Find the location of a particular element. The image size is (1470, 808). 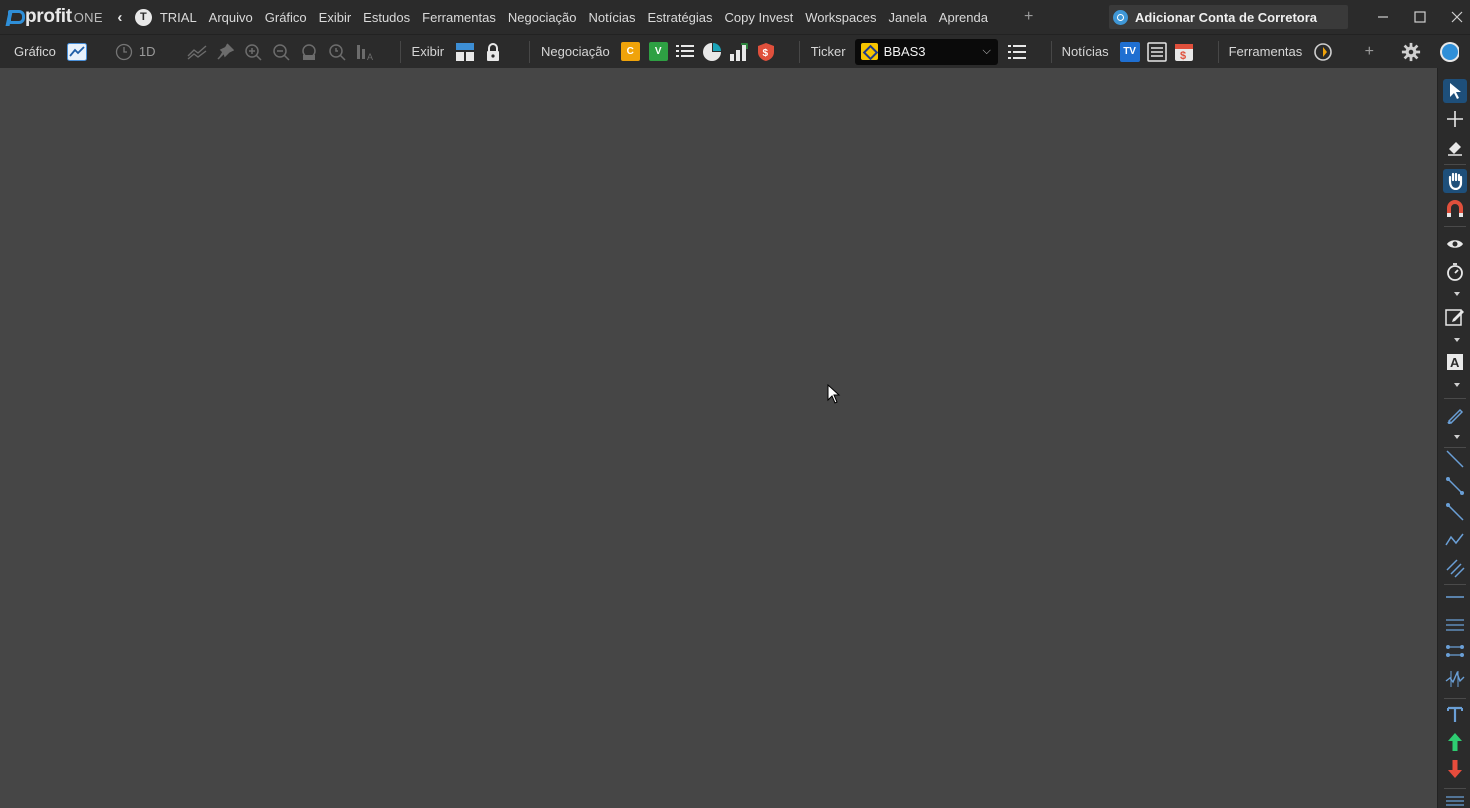

segment-icon is located at coordinates (1455, 512).